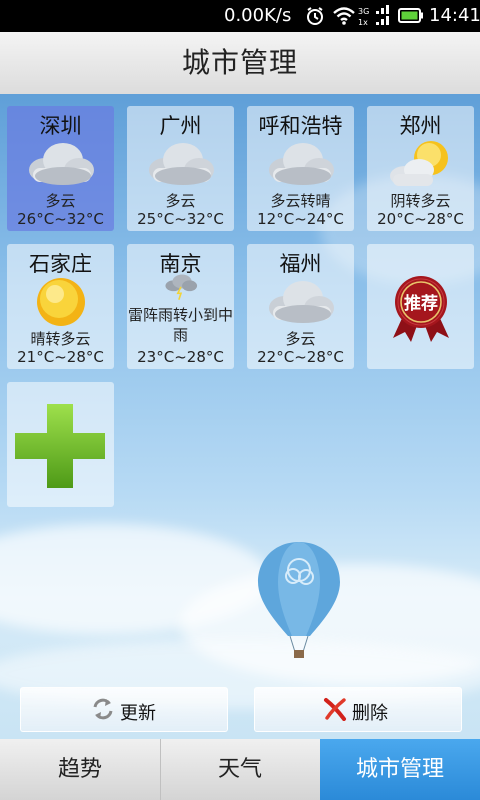 Image resolution: width=480 pixels, height=800 pixels. I want to click on weather-condition: 雷阵雨转小到中雨, so click(180, 325).